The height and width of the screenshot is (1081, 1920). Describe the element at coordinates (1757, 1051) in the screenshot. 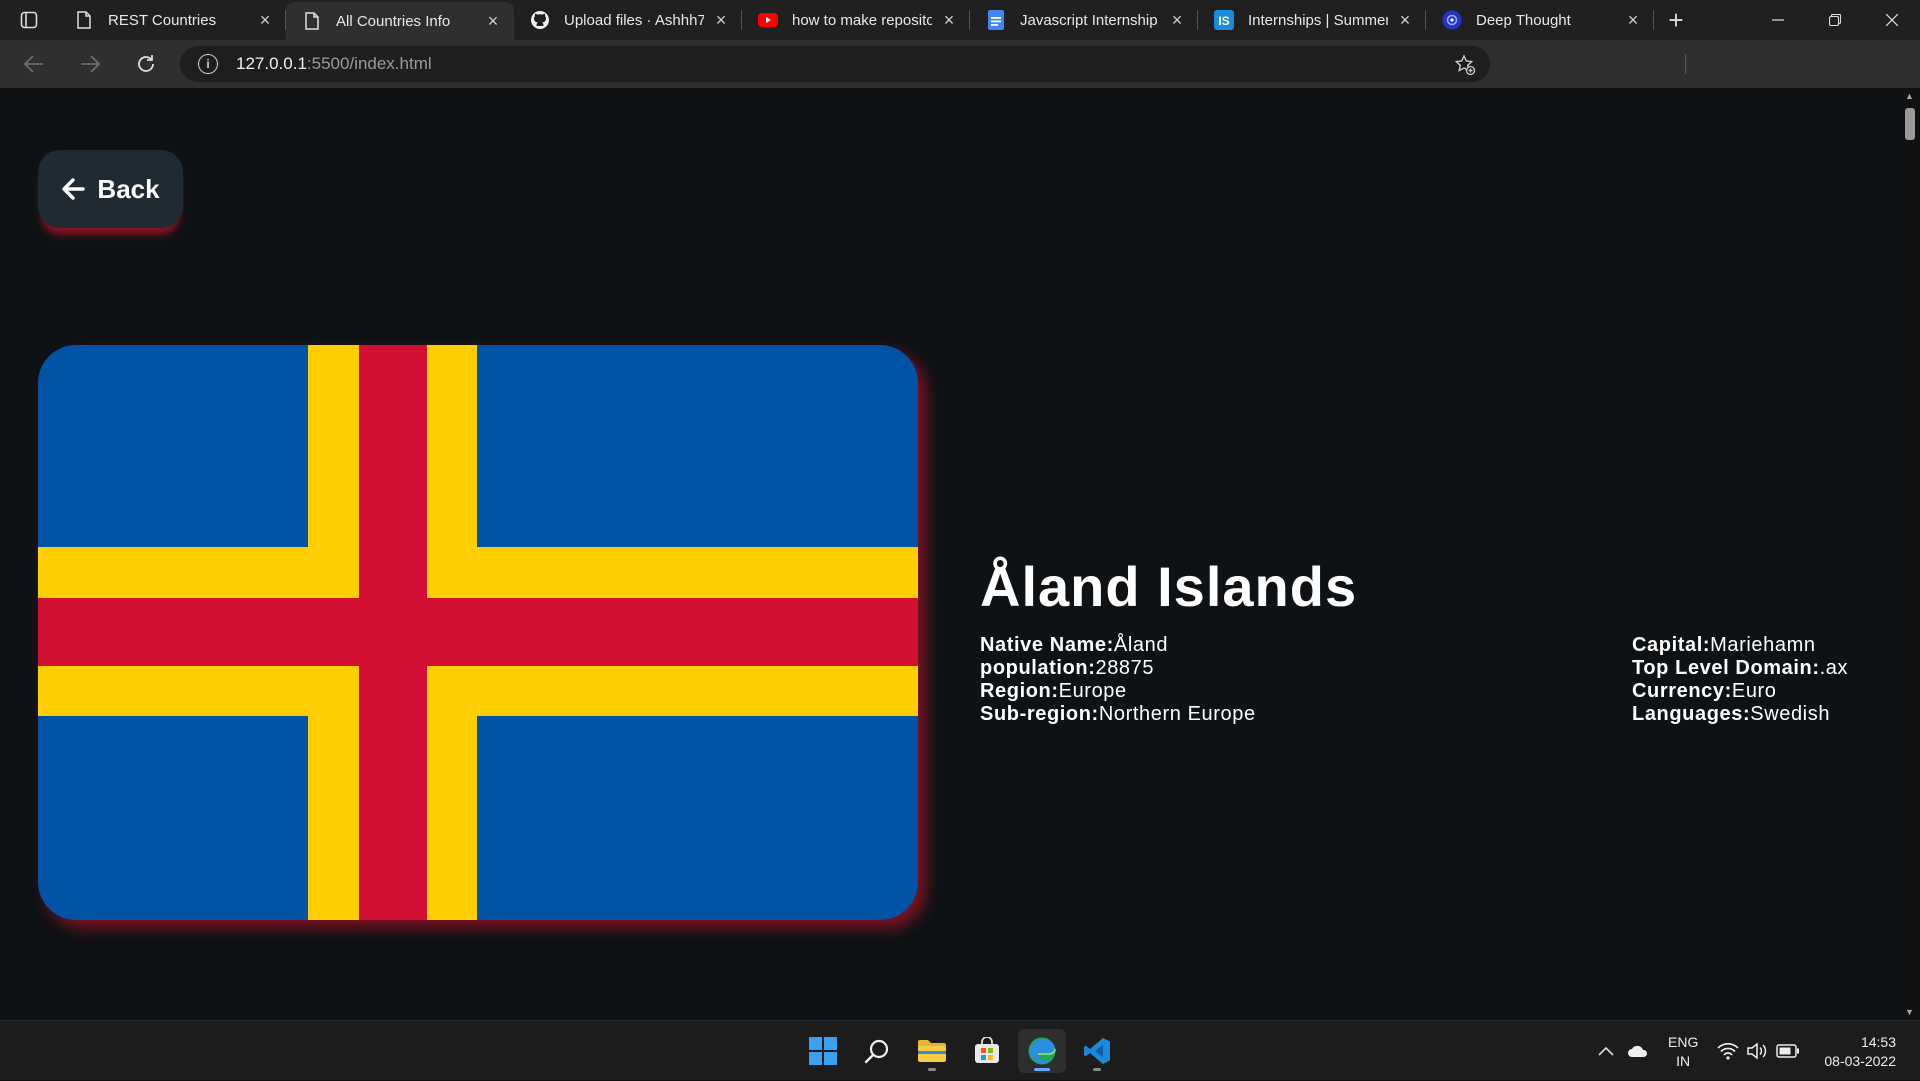

I see `volume-icon` at that location.